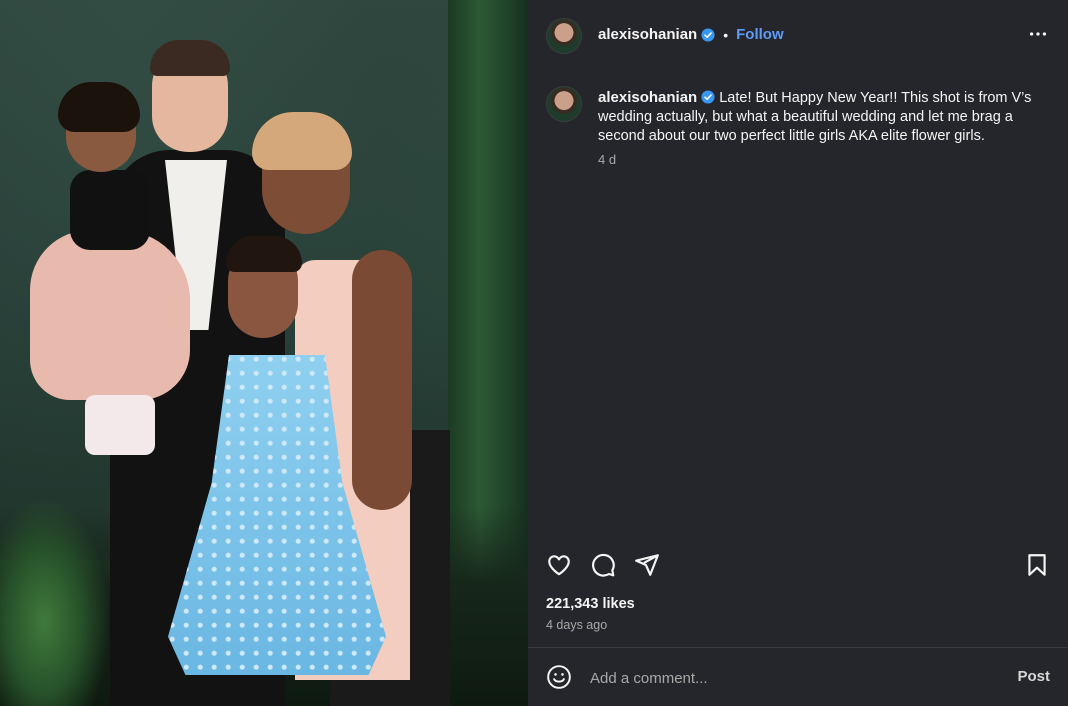 Image resolution: width=1068 pixels, height=706 pixels. I want to click on comment-bar: Post, so click(798, 677).